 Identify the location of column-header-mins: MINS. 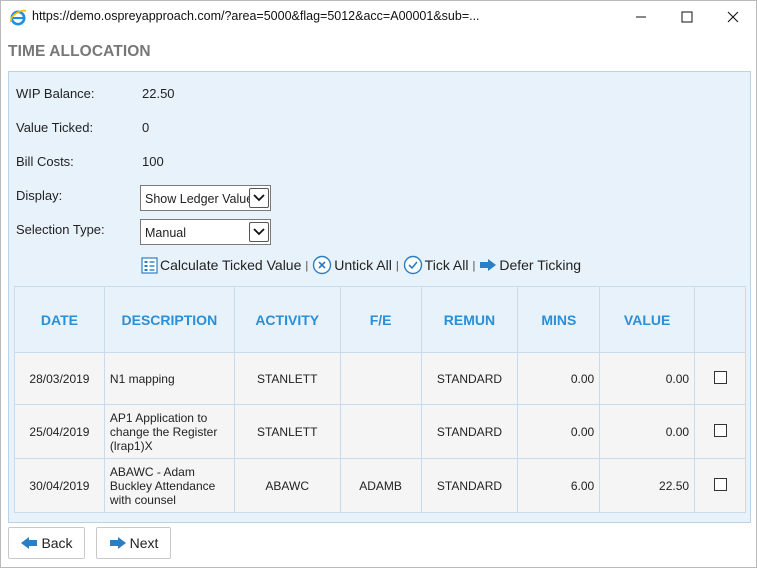
(559, 319).